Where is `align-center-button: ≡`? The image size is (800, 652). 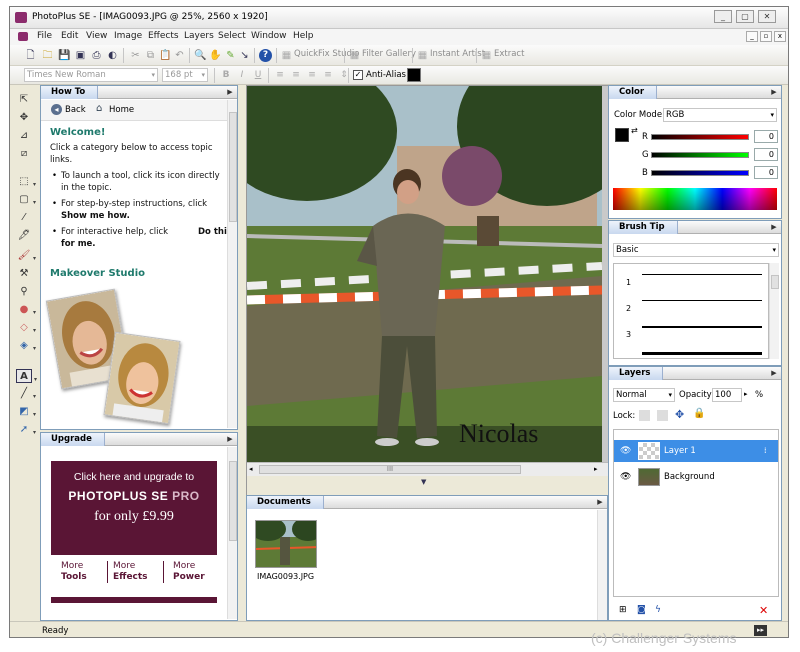 align-center-button: ≡ is located at coordinates (296, 75).